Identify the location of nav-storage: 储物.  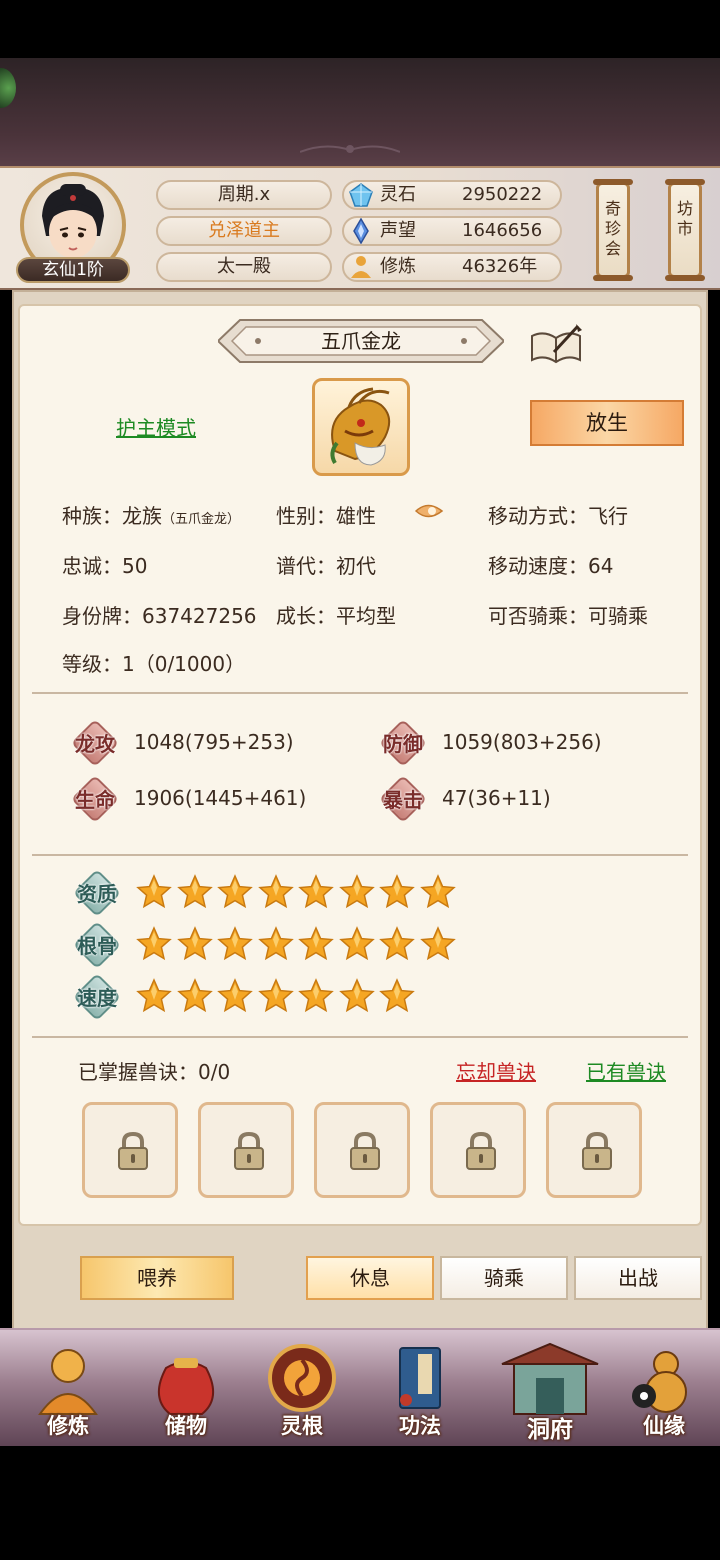
(186, 1390).